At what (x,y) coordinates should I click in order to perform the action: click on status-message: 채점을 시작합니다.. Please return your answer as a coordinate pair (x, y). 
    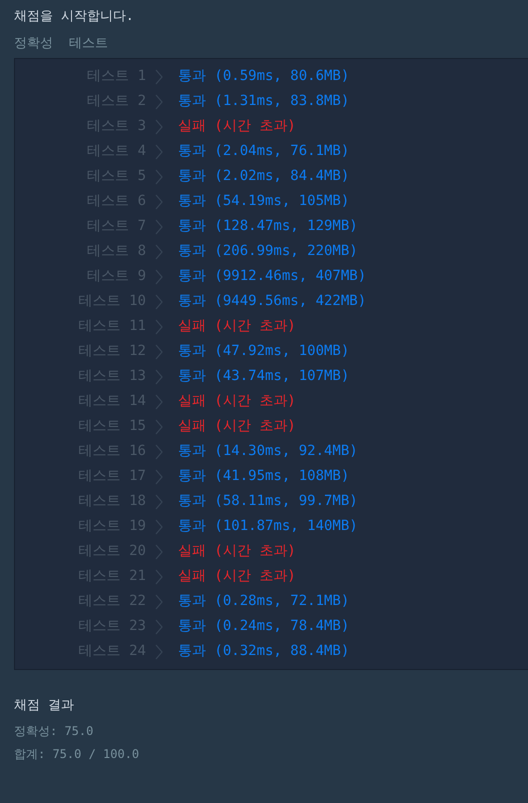
    Looking at the image, I should click on (74, 17).